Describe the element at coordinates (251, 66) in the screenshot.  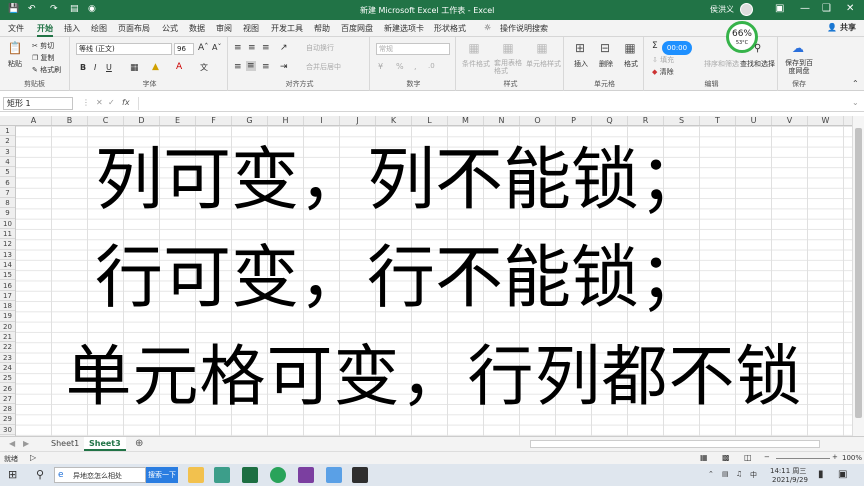
I see `align-center-icon: ≡` at that location.